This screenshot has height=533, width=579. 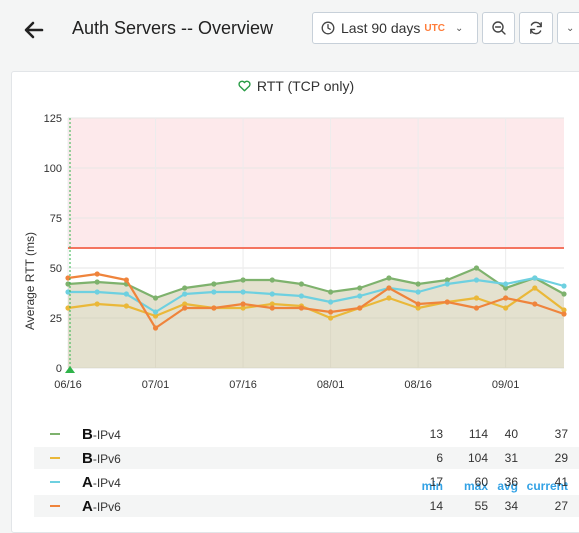 What do you see at coordinates (561, 482) in the screenshot?
I see `legend-current: 41` at bounding box center [561, 482].